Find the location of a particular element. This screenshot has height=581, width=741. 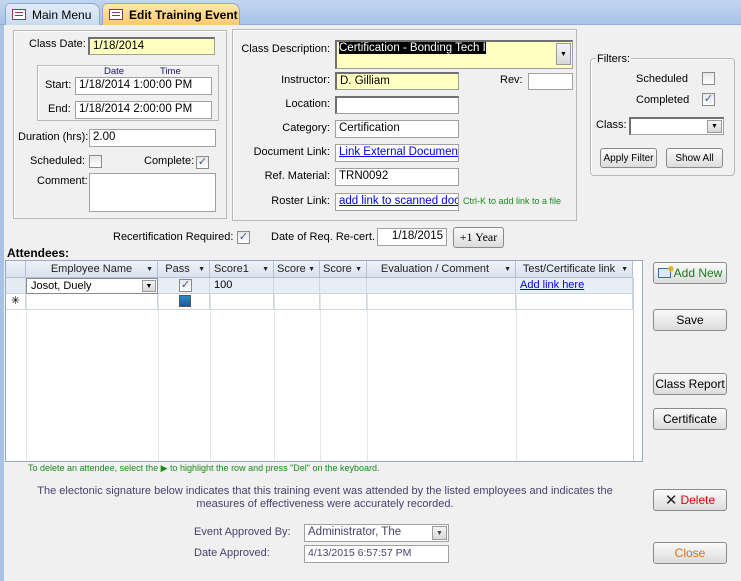

plus-one-year-button: +1 Year is located at coordinates (478, 237).